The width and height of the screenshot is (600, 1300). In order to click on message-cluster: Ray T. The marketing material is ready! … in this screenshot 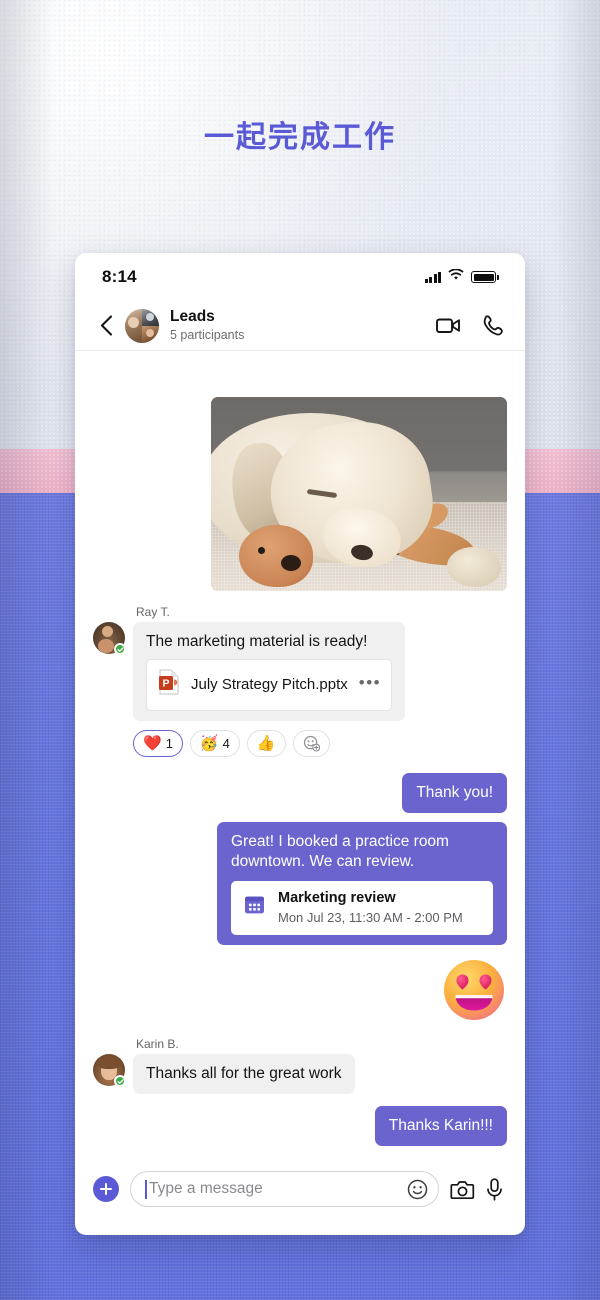, I will do `click(249, 681)`.